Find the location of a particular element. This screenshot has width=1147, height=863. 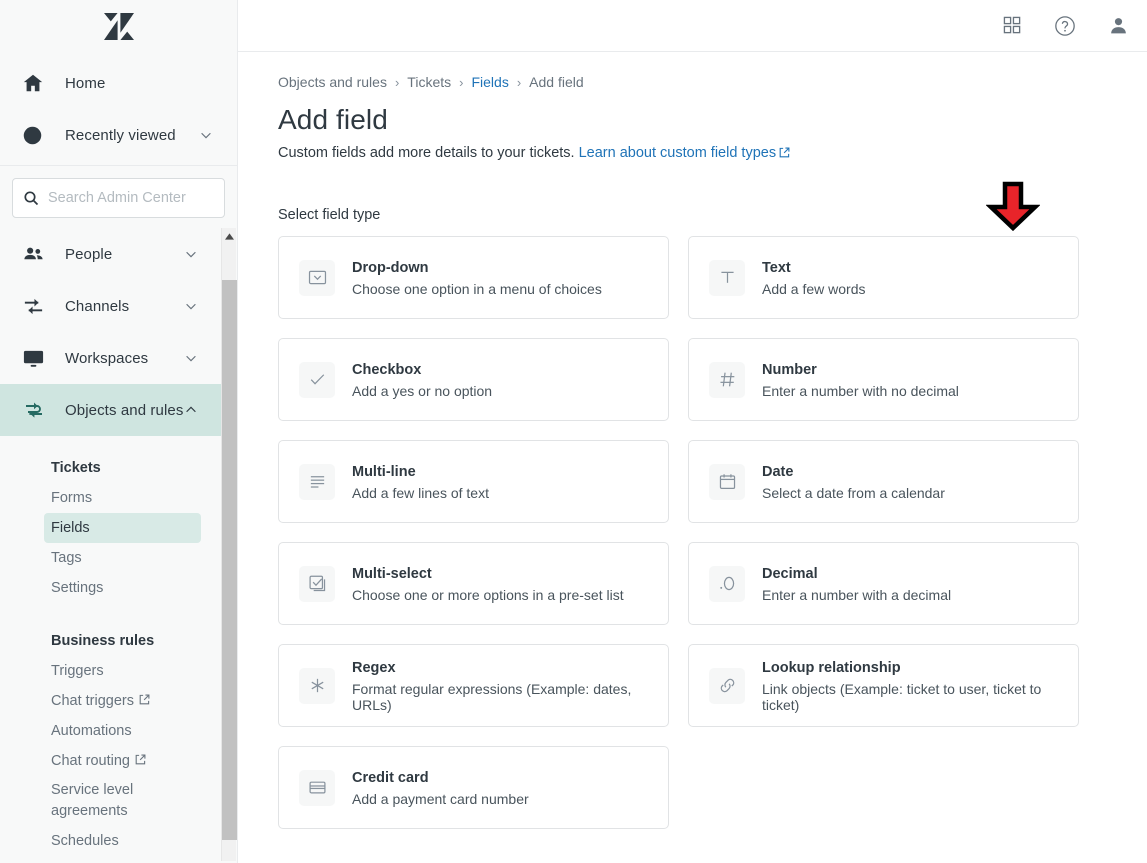

sidebar-item-chat-routing: Chat routing is located at coordinates (122, 761).